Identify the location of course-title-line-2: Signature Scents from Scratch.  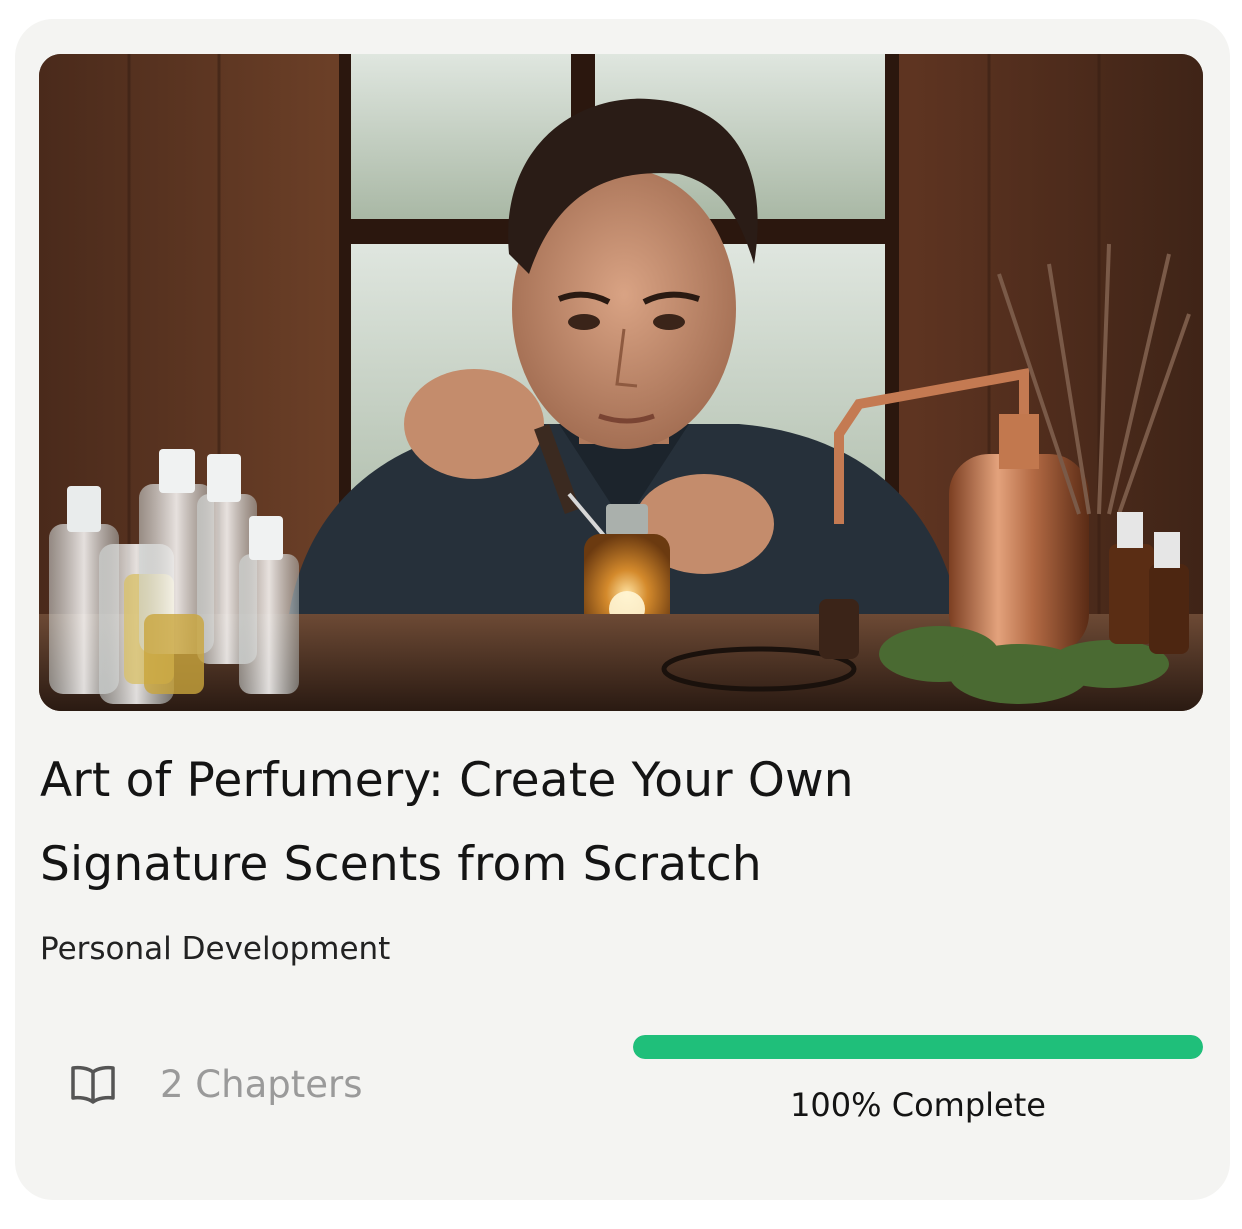
(401, 864).